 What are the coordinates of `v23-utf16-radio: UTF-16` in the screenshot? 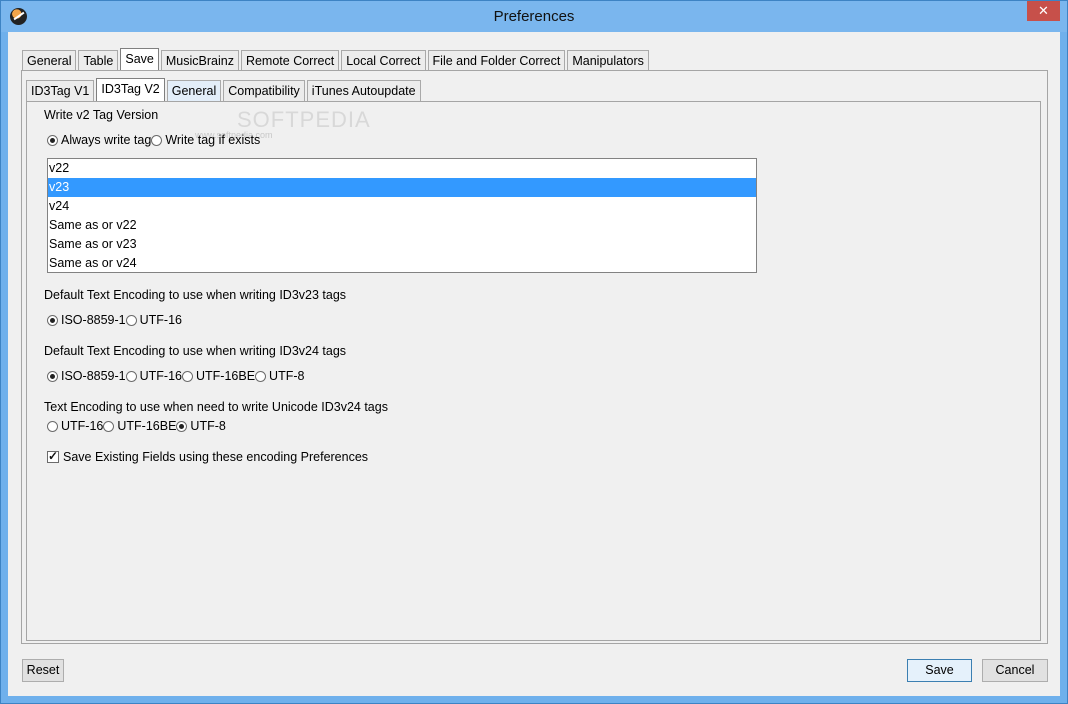 It's located at (153, 320).